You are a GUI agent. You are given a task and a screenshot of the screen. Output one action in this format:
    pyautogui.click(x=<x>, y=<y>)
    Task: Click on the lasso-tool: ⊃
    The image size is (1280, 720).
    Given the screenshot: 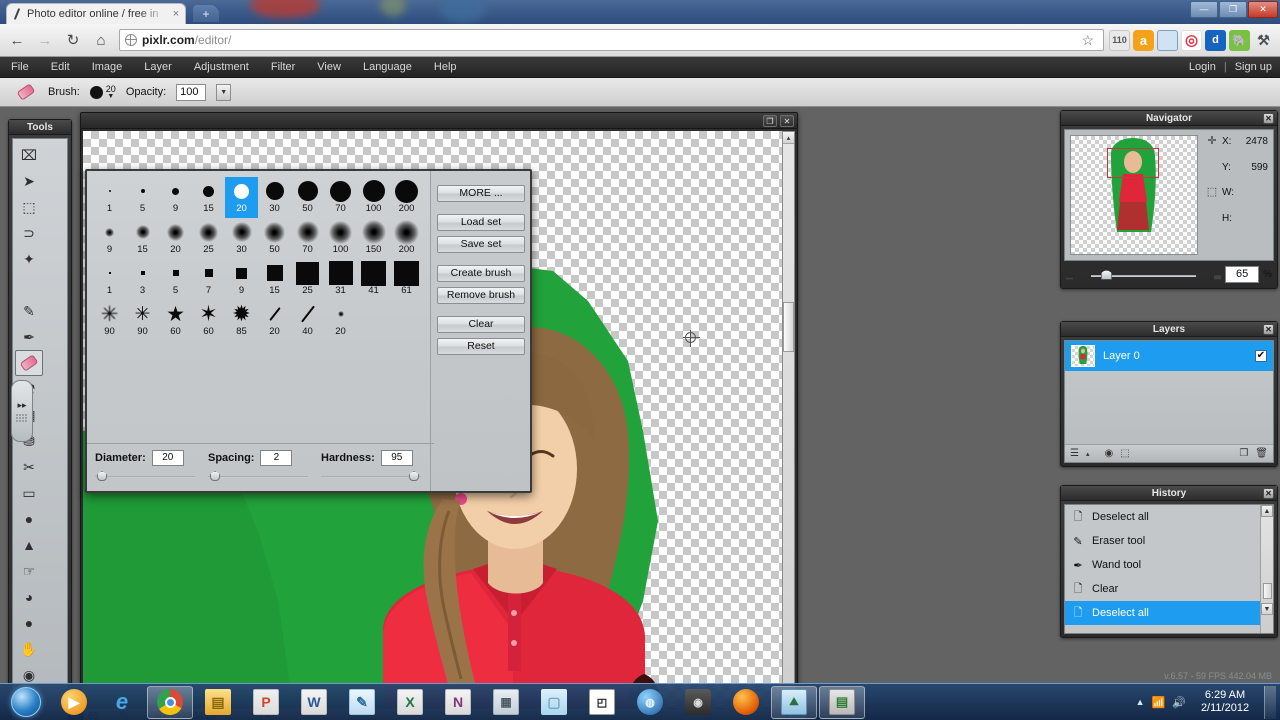 What is the action you would take?
    pyautogui.click(x=29, y=233)
    